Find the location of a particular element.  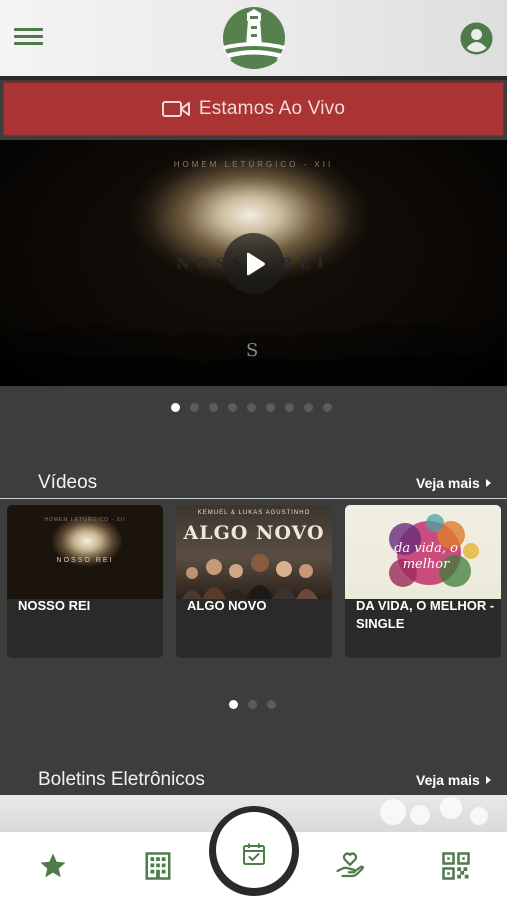

hero-subtitle: HOMEM LETÚRGICO - XII is located at coordinates (253, 164).